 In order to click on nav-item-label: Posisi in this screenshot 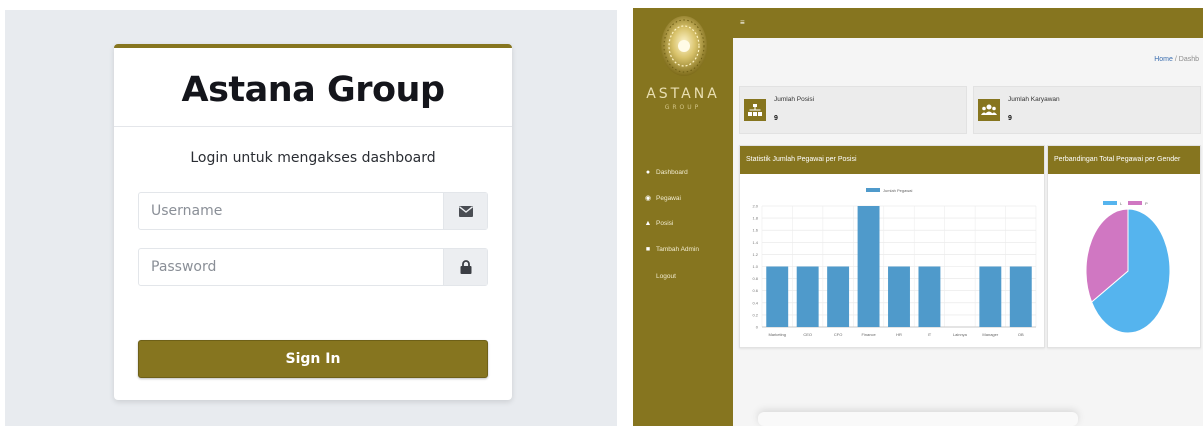, I will do `click(665, 223)`.